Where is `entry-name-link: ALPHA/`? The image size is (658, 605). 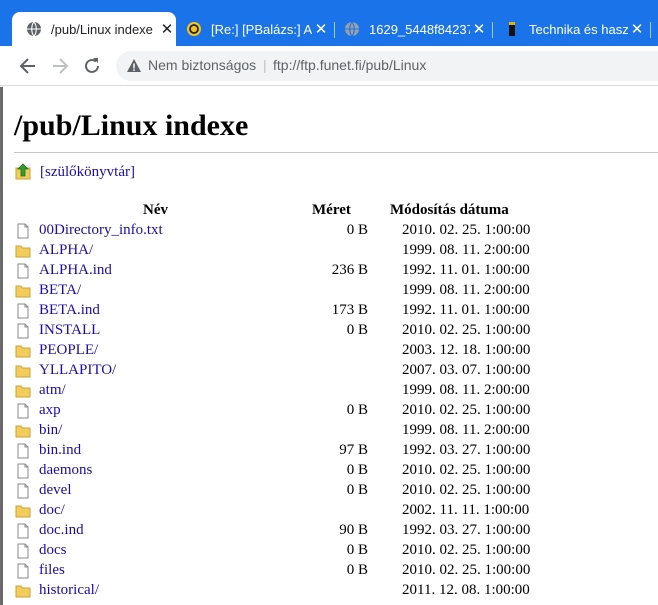
entry-name-link: ALPHA/ is located at coordinates (66, 250).